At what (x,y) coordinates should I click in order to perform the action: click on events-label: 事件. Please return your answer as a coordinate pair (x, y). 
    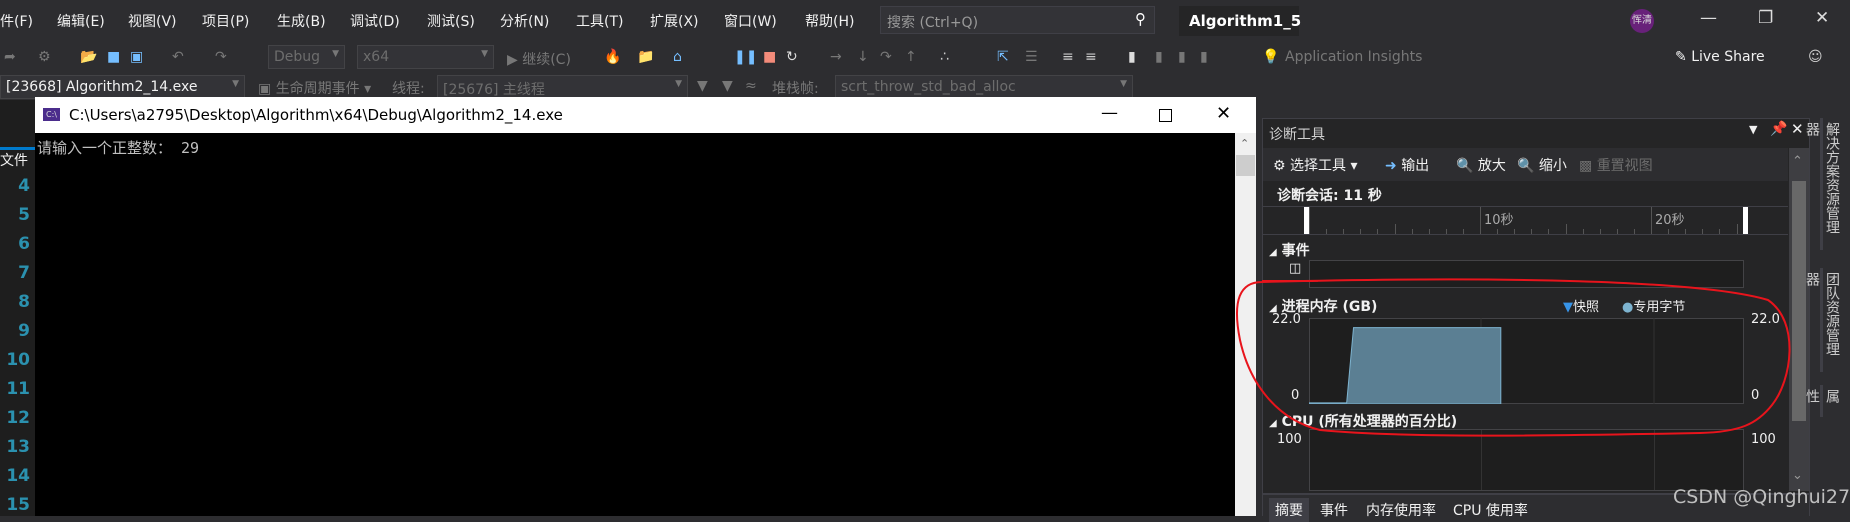
    Looking at the image, I should click on (1295, 251).